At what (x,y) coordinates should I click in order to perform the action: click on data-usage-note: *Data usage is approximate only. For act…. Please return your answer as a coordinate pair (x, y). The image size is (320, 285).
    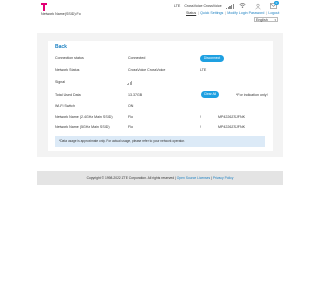
    Looking at the image, I should click on (160, 141).